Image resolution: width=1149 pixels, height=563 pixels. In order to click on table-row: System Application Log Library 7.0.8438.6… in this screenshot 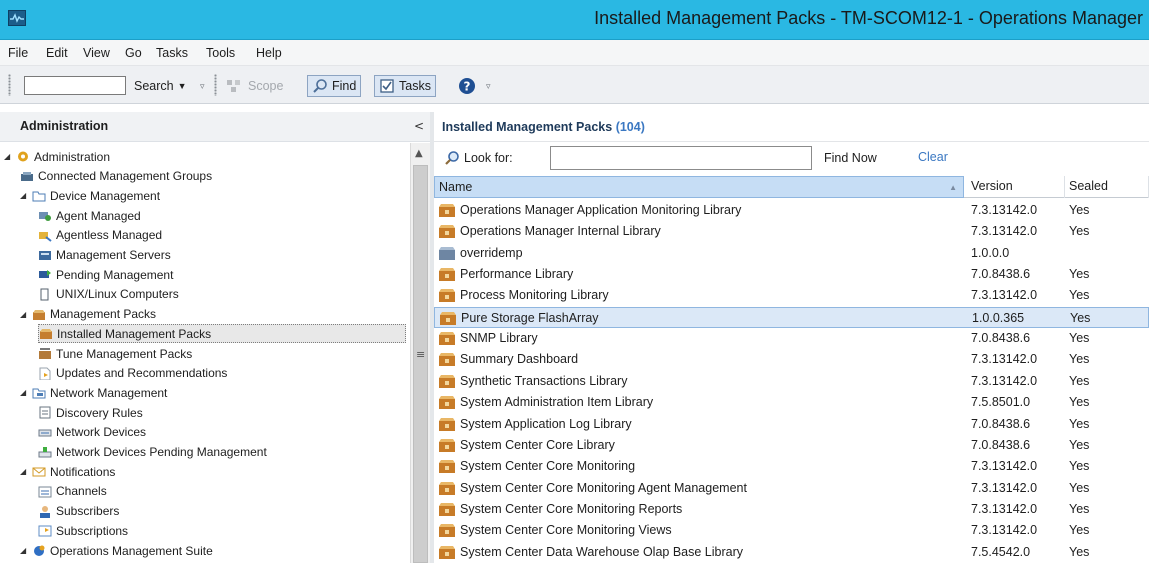, I will do `click(791, 424)`.